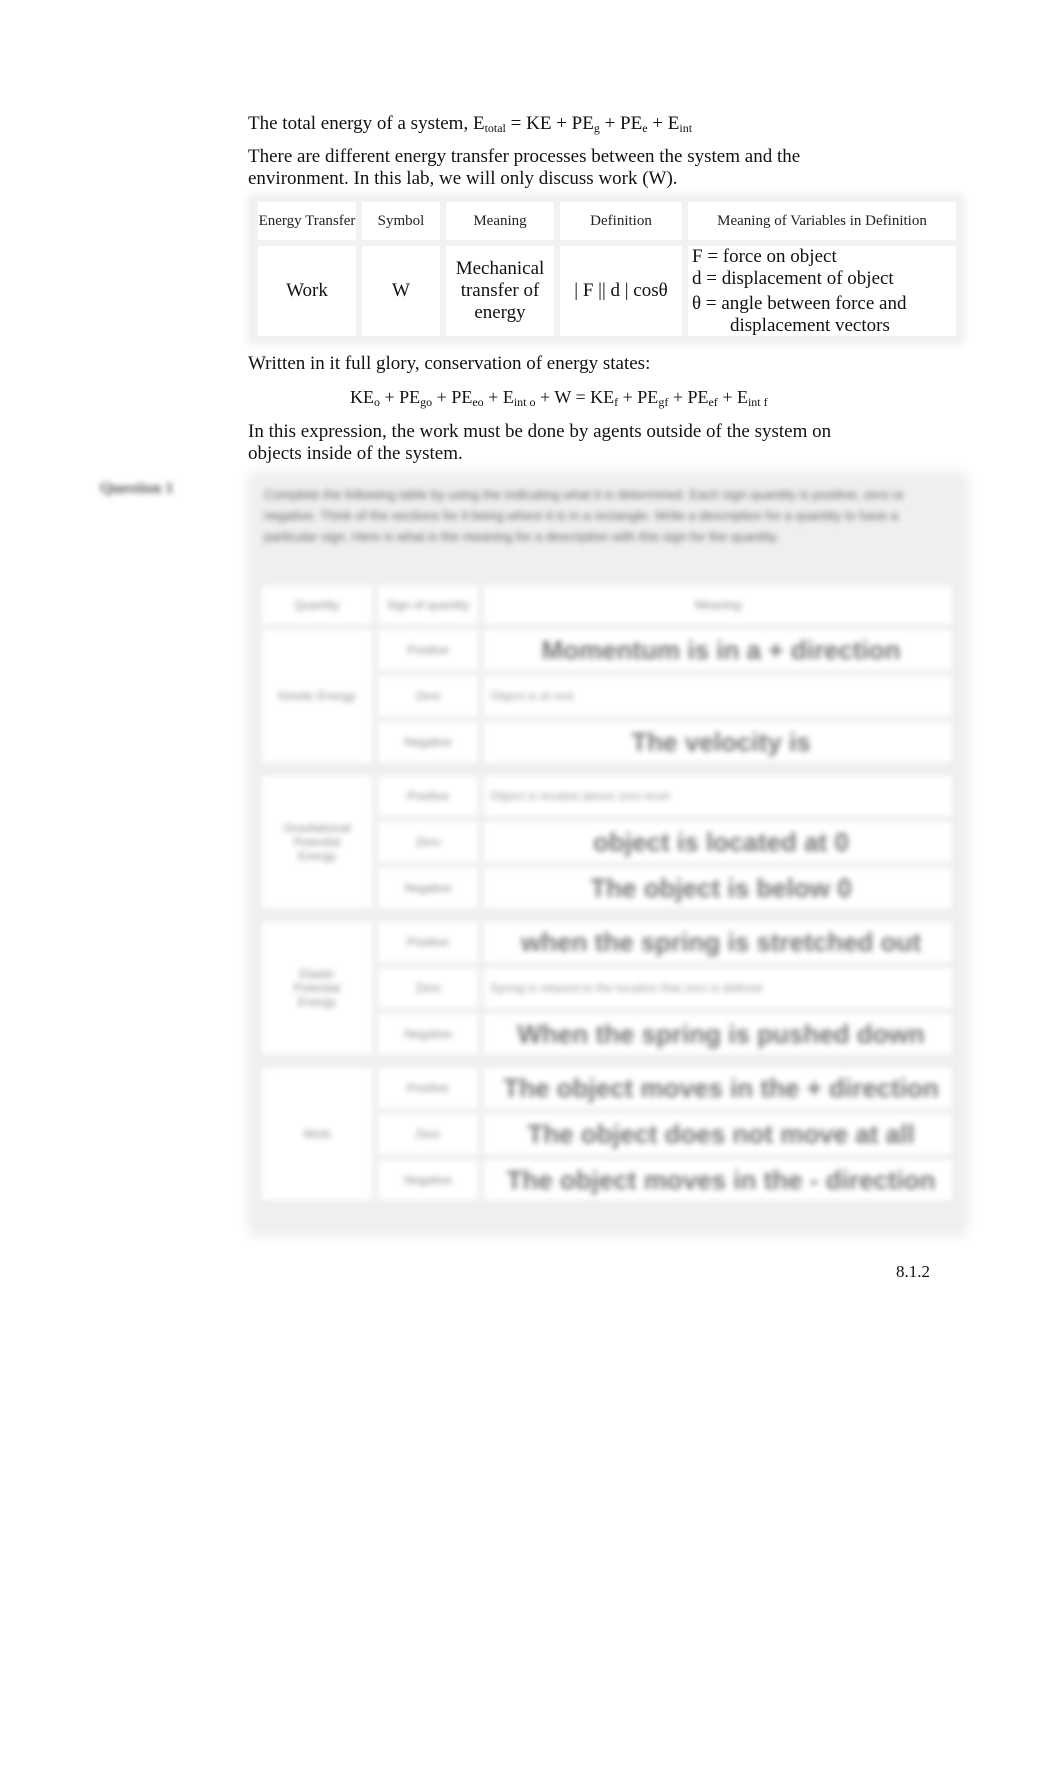 The image size is (1062, 1771). Describe the element at coordinates (317, 1134) in the screenshot. I see `quantity-cell: Work` at that location.